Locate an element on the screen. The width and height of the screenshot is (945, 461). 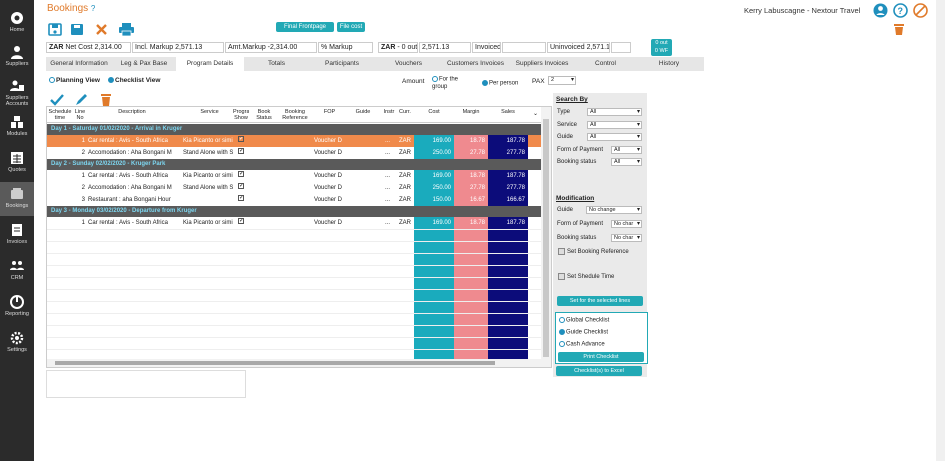
planning-view-radio: Planning View is located at coordinates (74, 80).